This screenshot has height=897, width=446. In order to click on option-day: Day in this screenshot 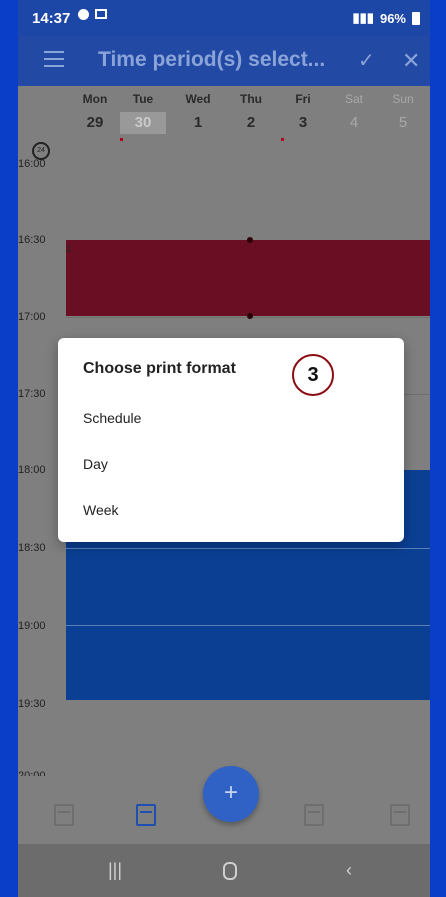, I will do `click(95, 464)`.